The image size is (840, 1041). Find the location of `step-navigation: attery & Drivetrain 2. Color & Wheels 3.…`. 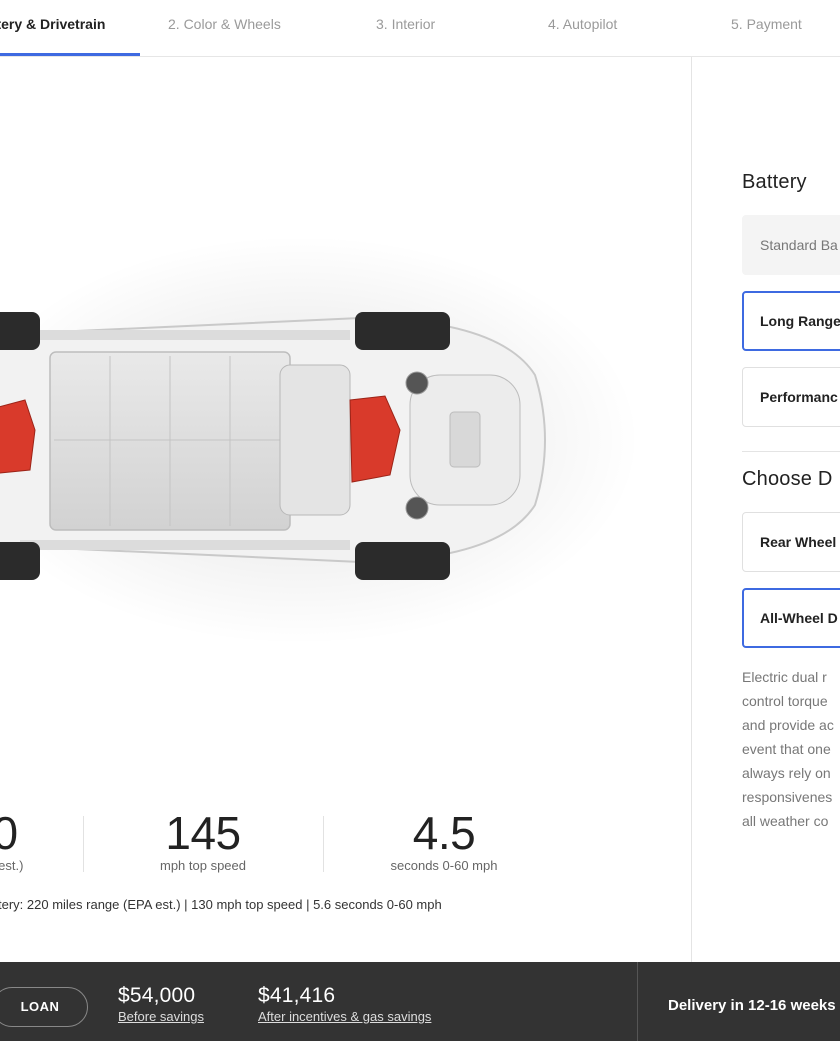

step-navigation: attery & Drivetrain 2. Color & Wheels 3.… is located at coordinates (420, 28).